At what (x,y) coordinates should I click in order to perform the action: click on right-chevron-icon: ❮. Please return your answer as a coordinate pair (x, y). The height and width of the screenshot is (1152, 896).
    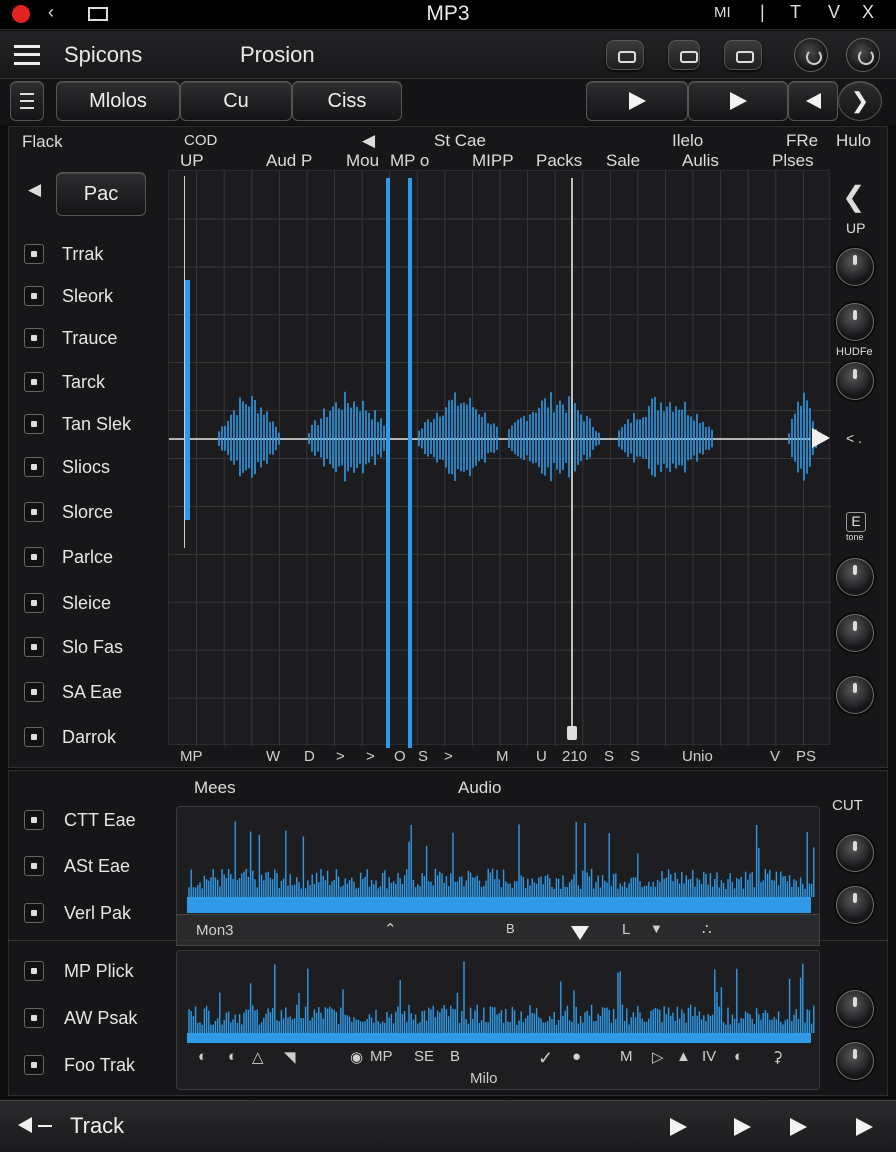
    Looking at the image, I should click on (853, 196).